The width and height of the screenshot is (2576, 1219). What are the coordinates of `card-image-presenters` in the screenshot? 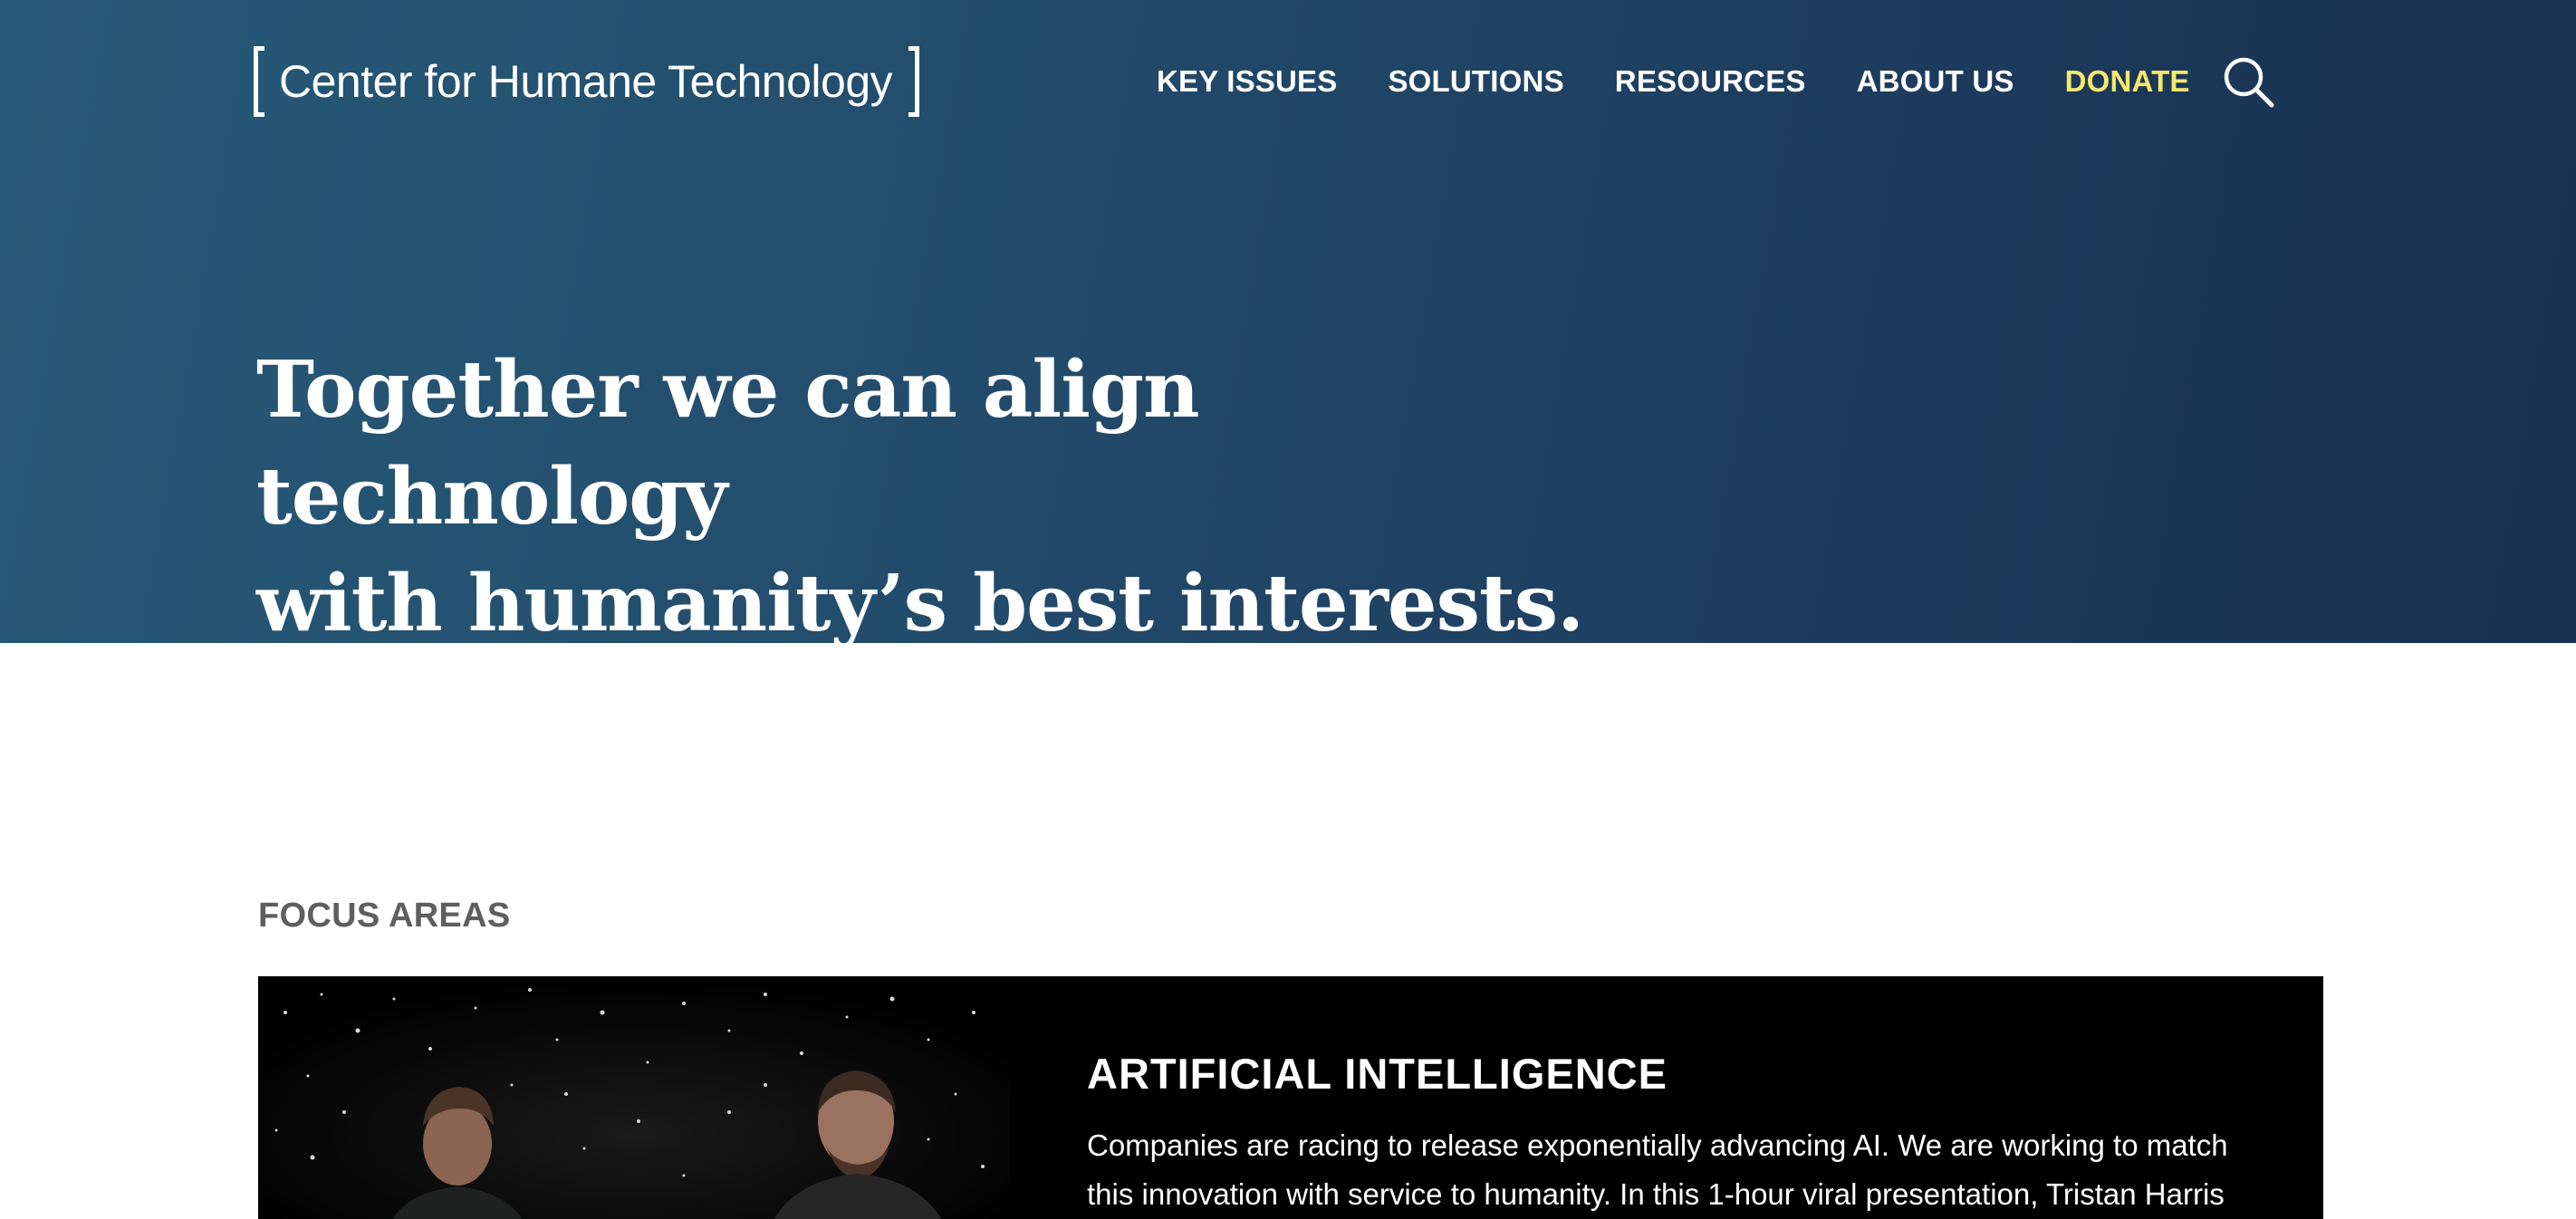 It's located at (634, 1098).